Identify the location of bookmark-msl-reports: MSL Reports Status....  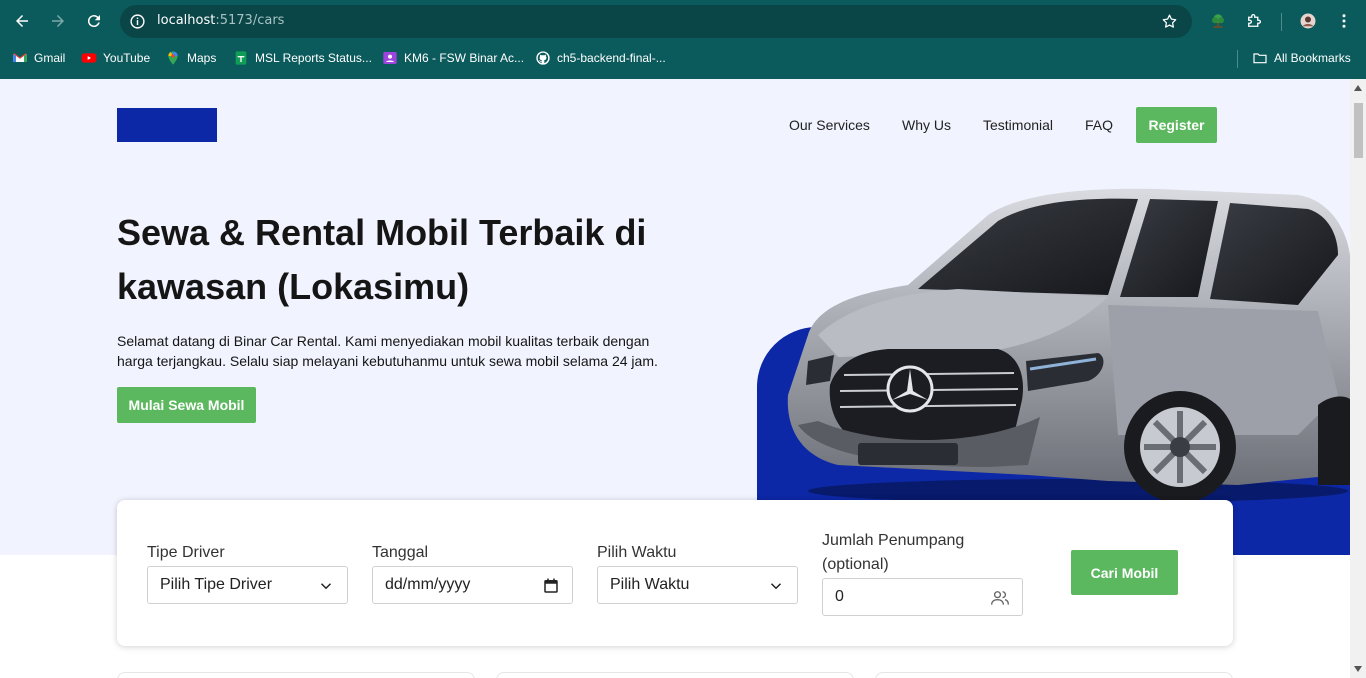
(302, 58).